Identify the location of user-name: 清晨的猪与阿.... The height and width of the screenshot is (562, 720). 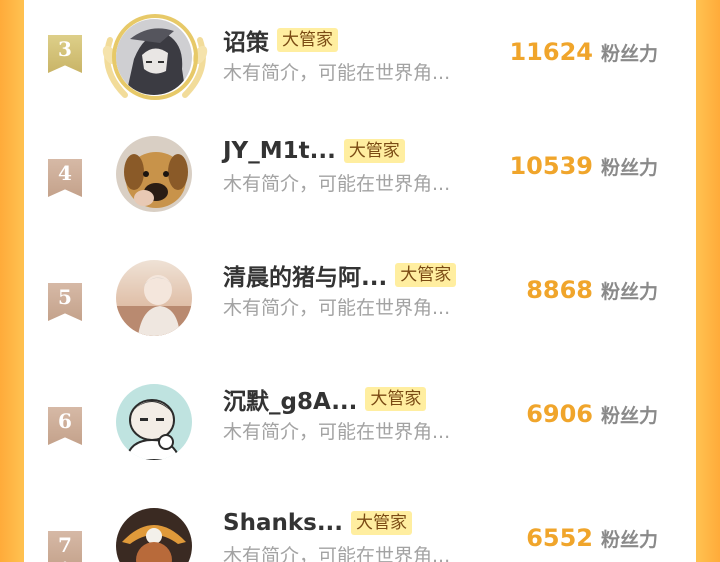
(305, 275).